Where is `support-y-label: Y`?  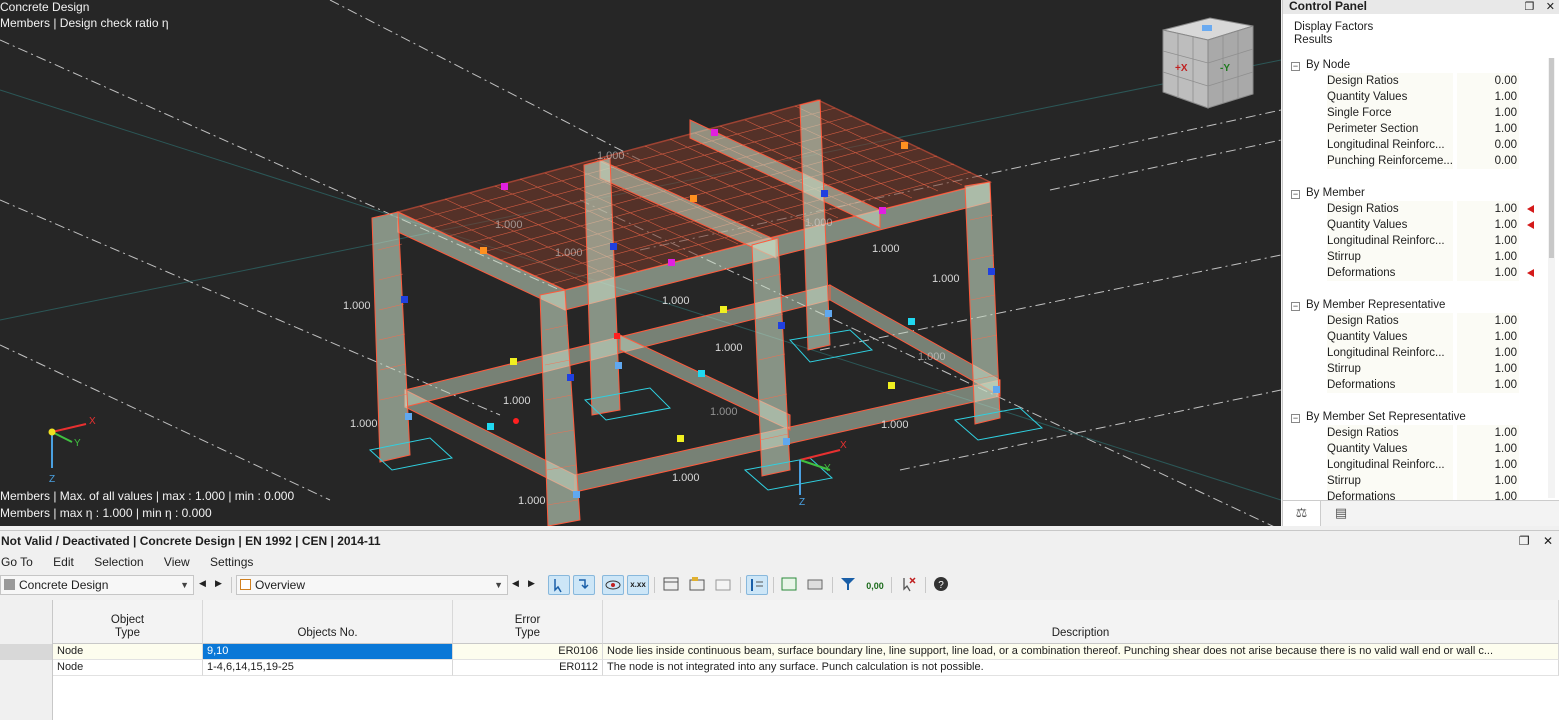 support-y-label: Y is located at coordinates (827, 468).